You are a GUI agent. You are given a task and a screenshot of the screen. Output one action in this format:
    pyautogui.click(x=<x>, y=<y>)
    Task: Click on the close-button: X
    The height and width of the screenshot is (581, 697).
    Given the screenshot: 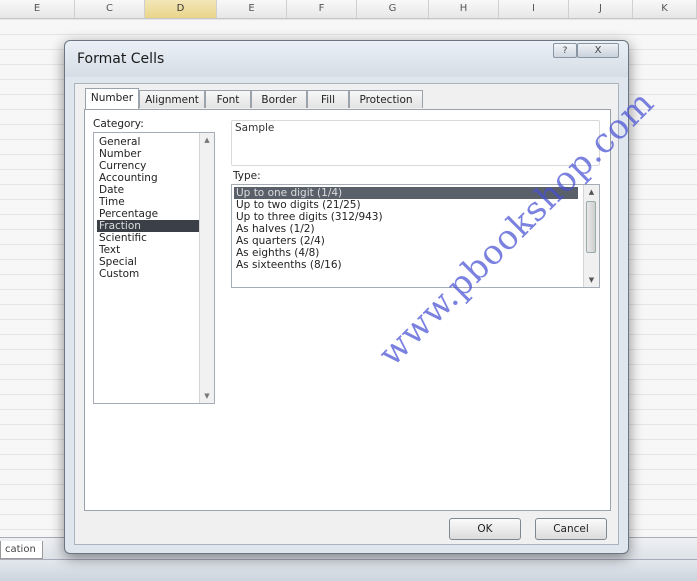 What is the action you would take?
    pyautogui.click(x=598, y=50)
    